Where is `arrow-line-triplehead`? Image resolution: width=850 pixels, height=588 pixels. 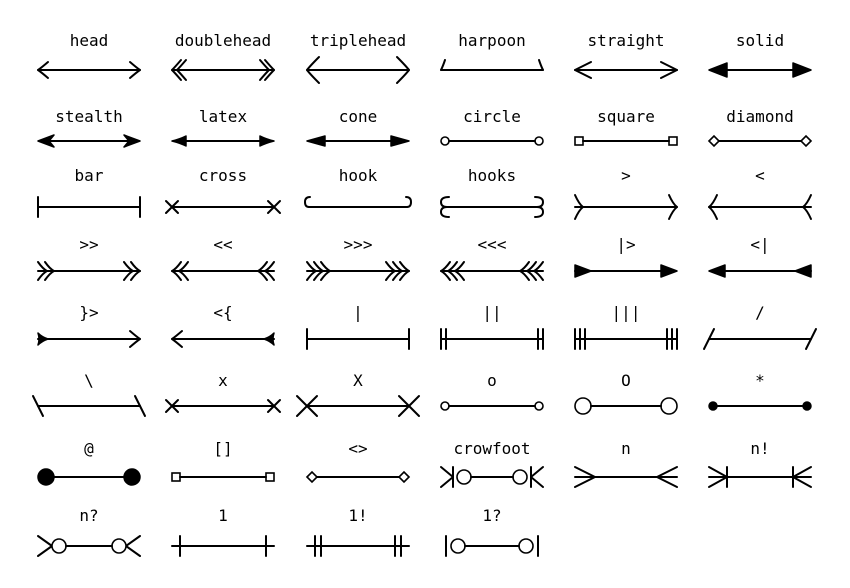
arrow-line-triplehead is located at coordinates (358, 70).